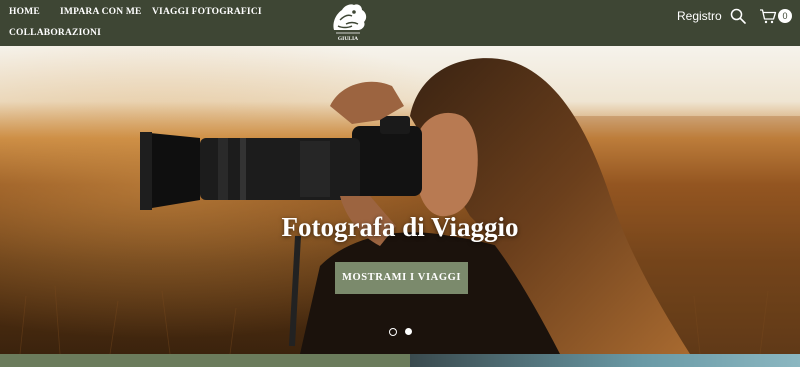 The height and width of the screenshot is (367, 800). I want to click on site-logo: GIULIA, so click(348, 23).